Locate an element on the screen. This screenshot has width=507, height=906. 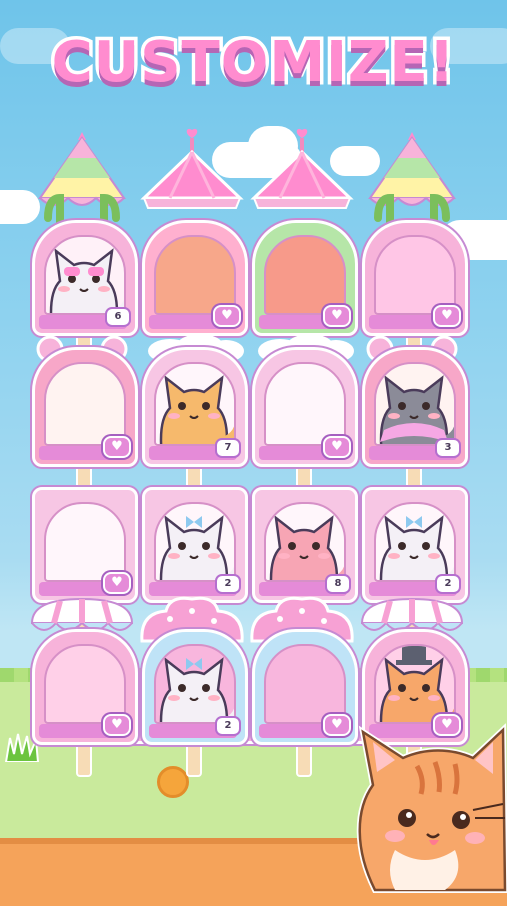
coin-icon is located at coordinates (173, 782).